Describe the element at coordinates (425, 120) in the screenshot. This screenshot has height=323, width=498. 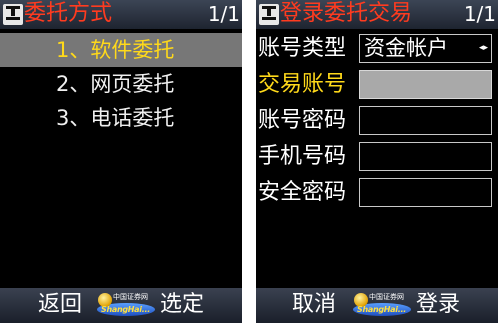
I see `account-password-input` at that location.